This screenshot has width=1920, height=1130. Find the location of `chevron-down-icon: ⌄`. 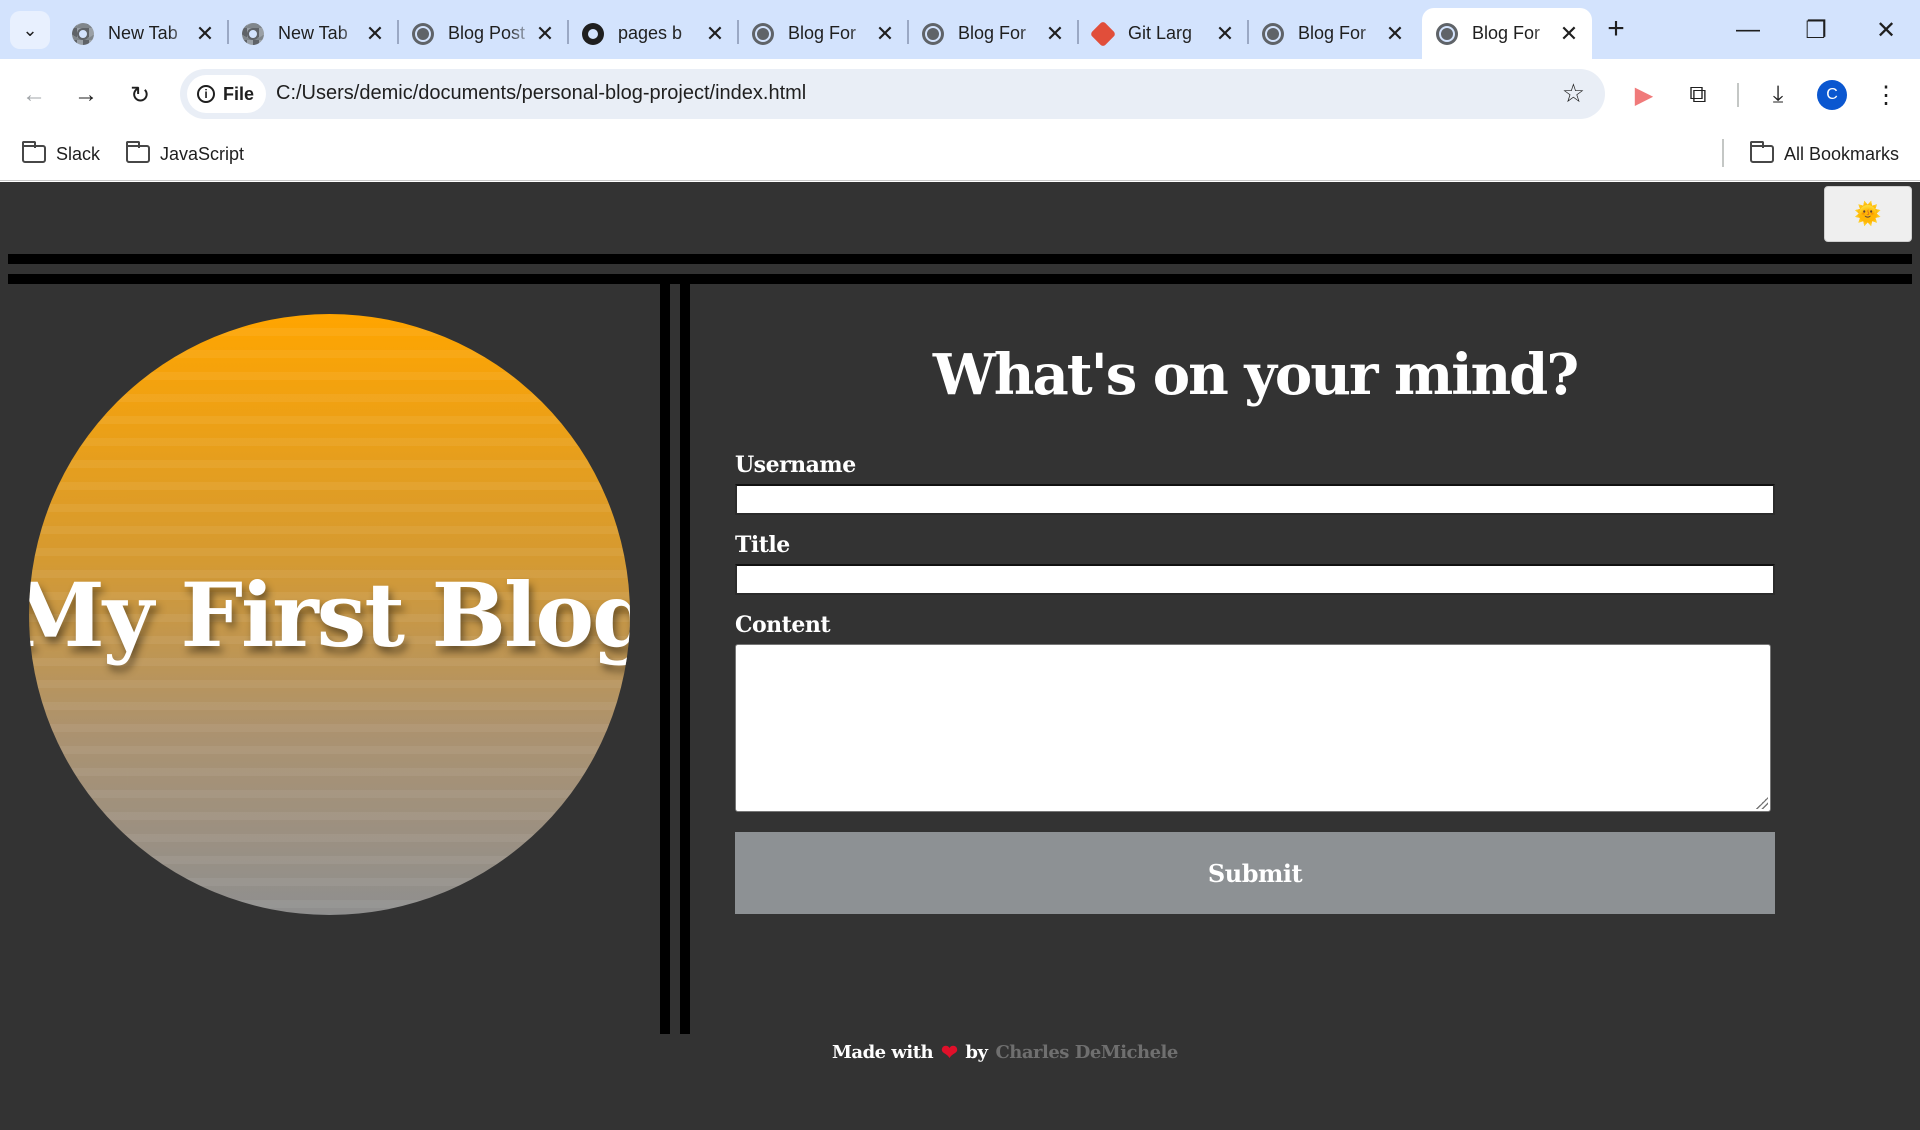

chevron-down-icon: ⌄ is located at coordinates (30, 29).